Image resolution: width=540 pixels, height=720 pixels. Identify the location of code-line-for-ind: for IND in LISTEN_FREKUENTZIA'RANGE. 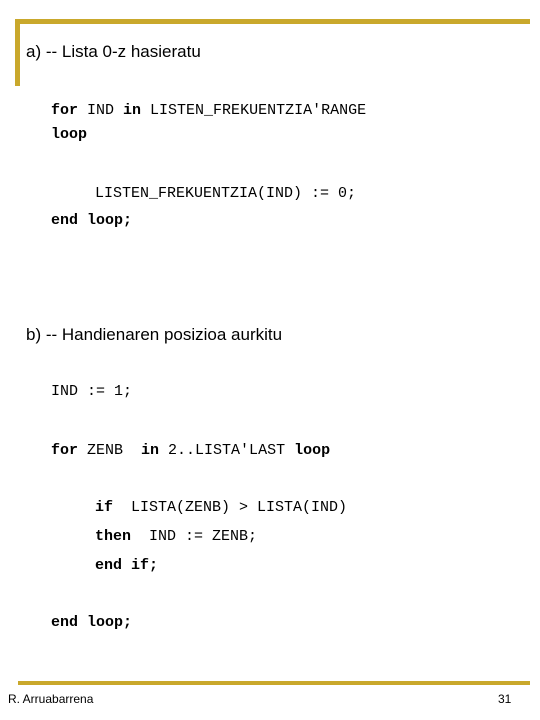
(208, 110).